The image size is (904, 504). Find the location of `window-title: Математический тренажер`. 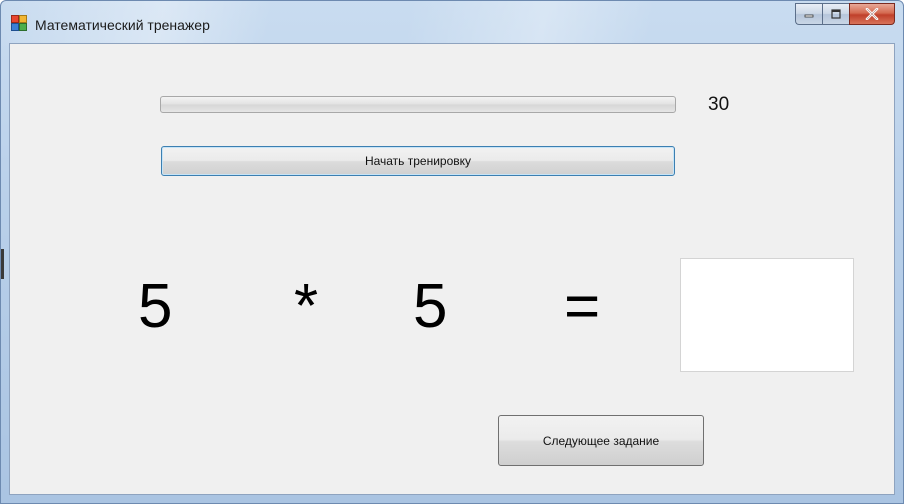

window-title: Математический тренажер is located at coordinates (122, 25).